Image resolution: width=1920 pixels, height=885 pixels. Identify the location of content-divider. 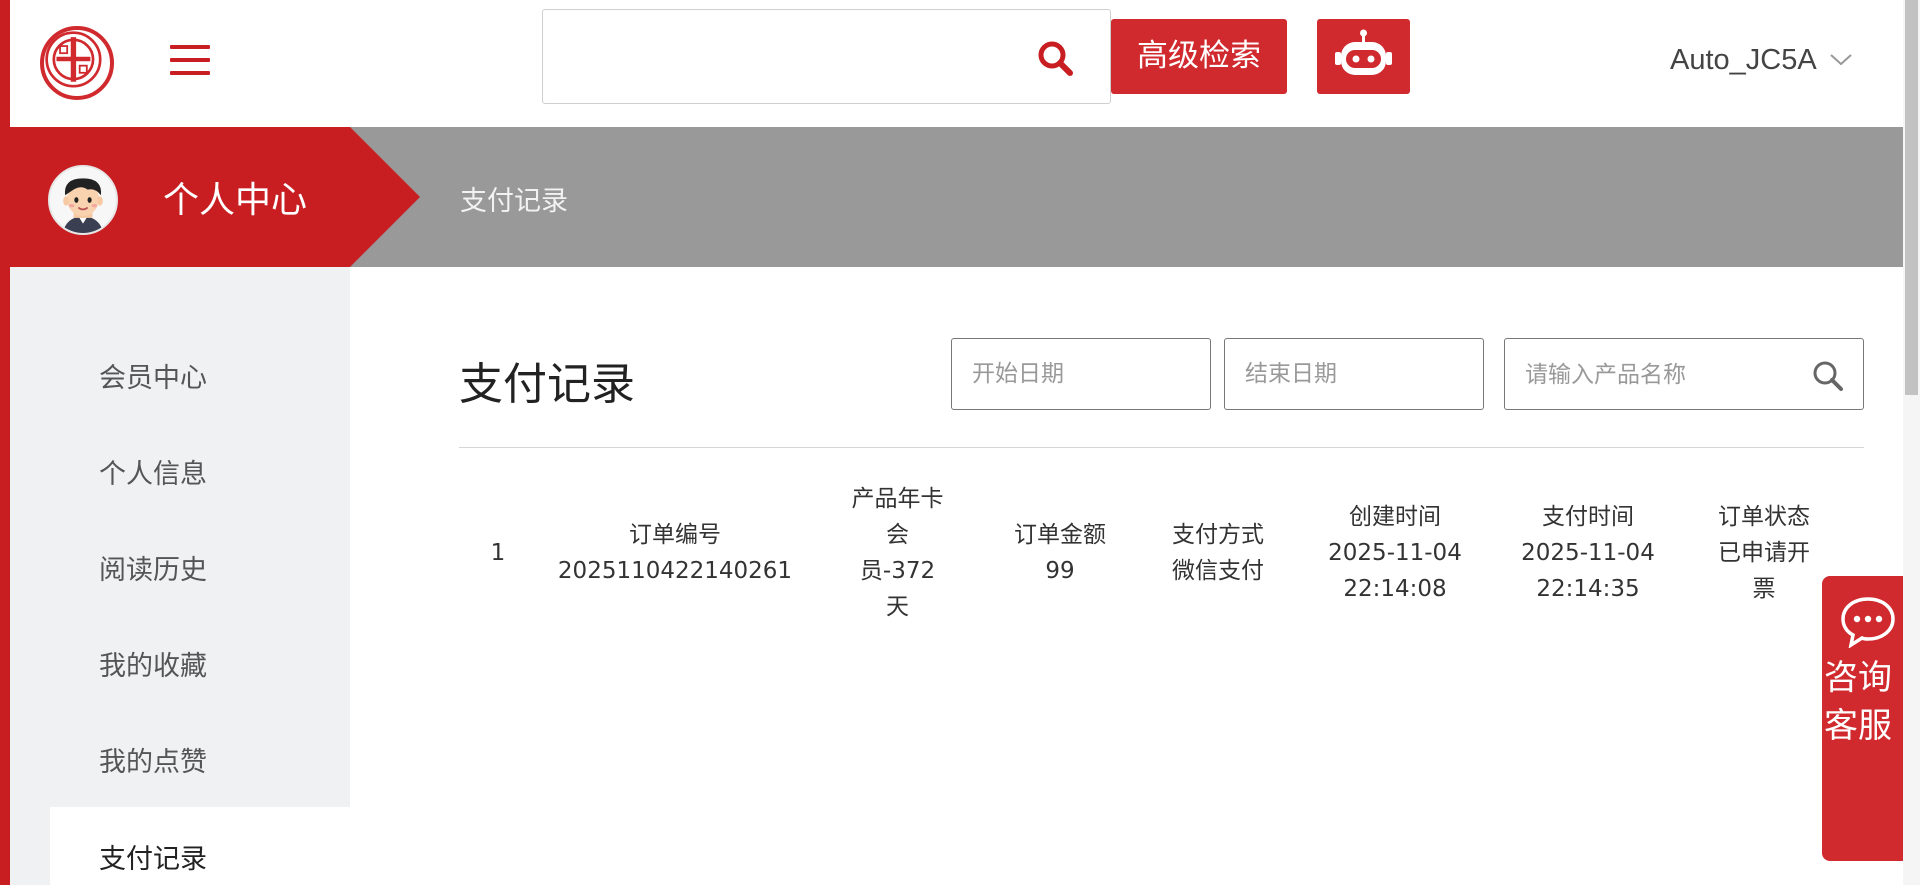
(1161, 447).